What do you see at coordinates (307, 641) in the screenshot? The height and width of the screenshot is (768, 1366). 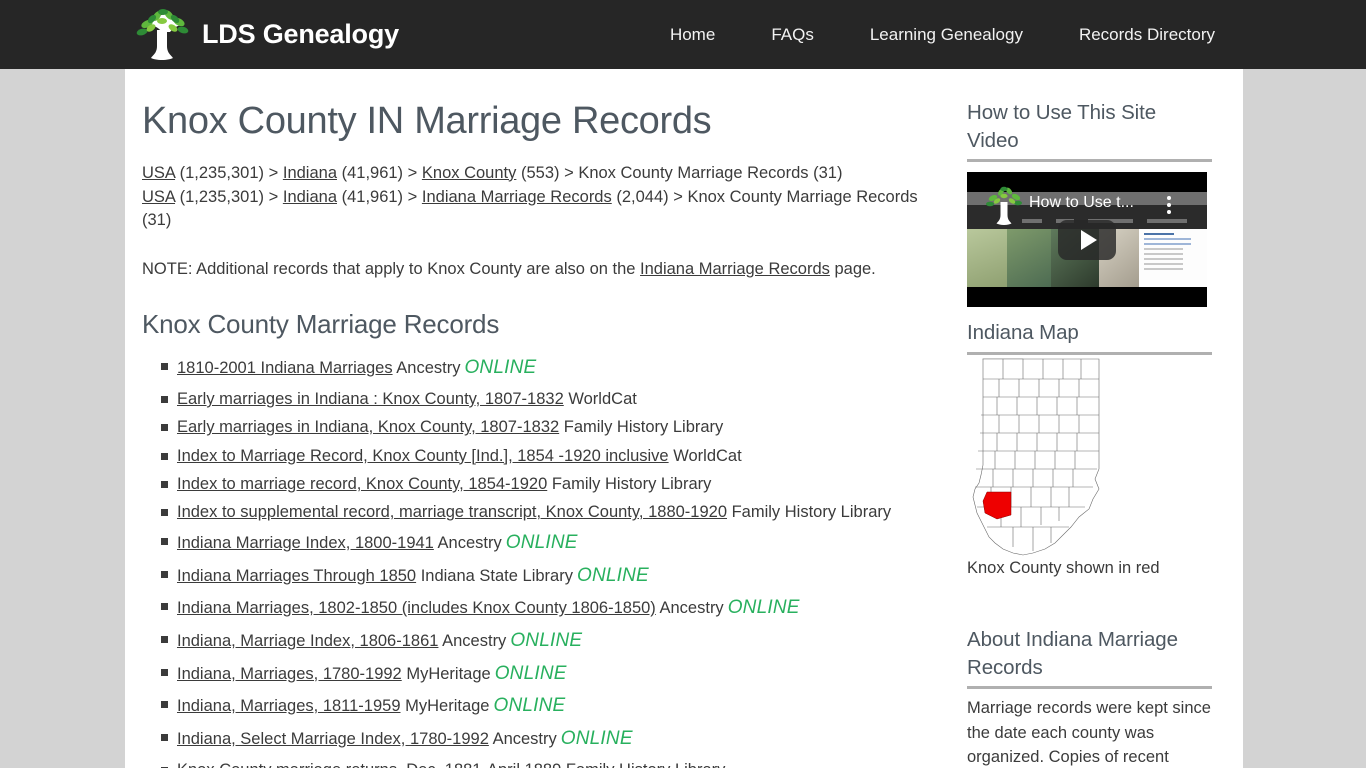 I see `record-link: Indiana, Marriage Index, 1806-1861` at bounding box center [307, 641].